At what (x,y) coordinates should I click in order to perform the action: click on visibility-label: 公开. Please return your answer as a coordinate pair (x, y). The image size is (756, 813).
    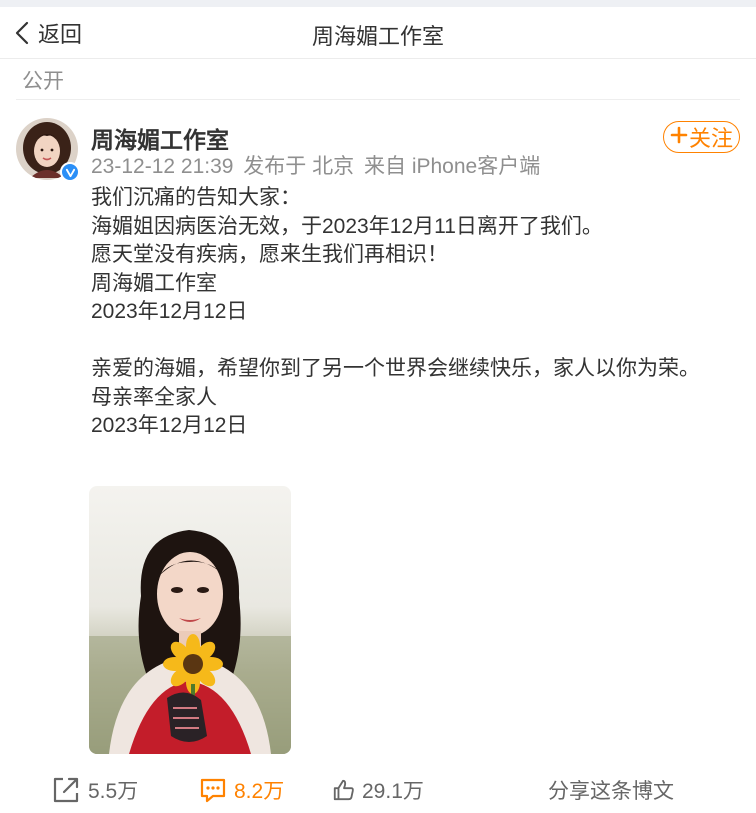
    Looking at the image, I should click on (43, 81).